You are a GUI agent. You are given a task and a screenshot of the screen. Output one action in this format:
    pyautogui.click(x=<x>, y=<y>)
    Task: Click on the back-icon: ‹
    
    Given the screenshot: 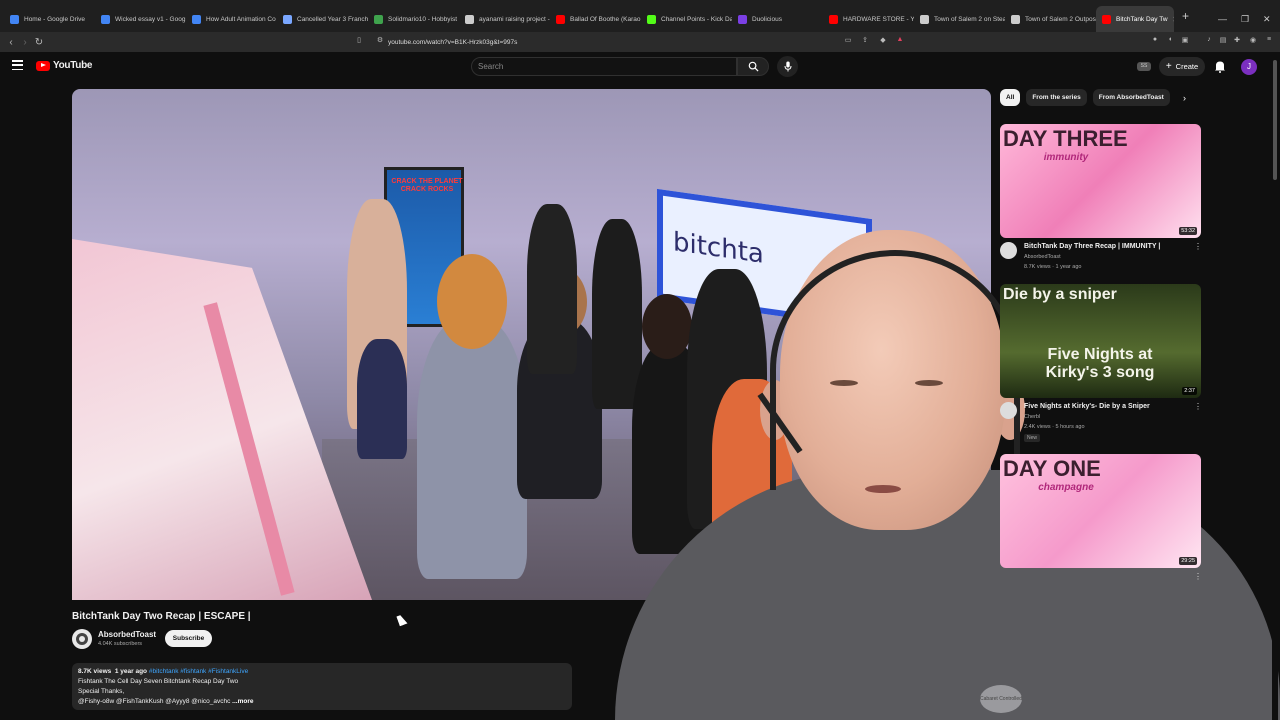 What is the action you would take?
    pyautogui.click(x=11, y=42)
    